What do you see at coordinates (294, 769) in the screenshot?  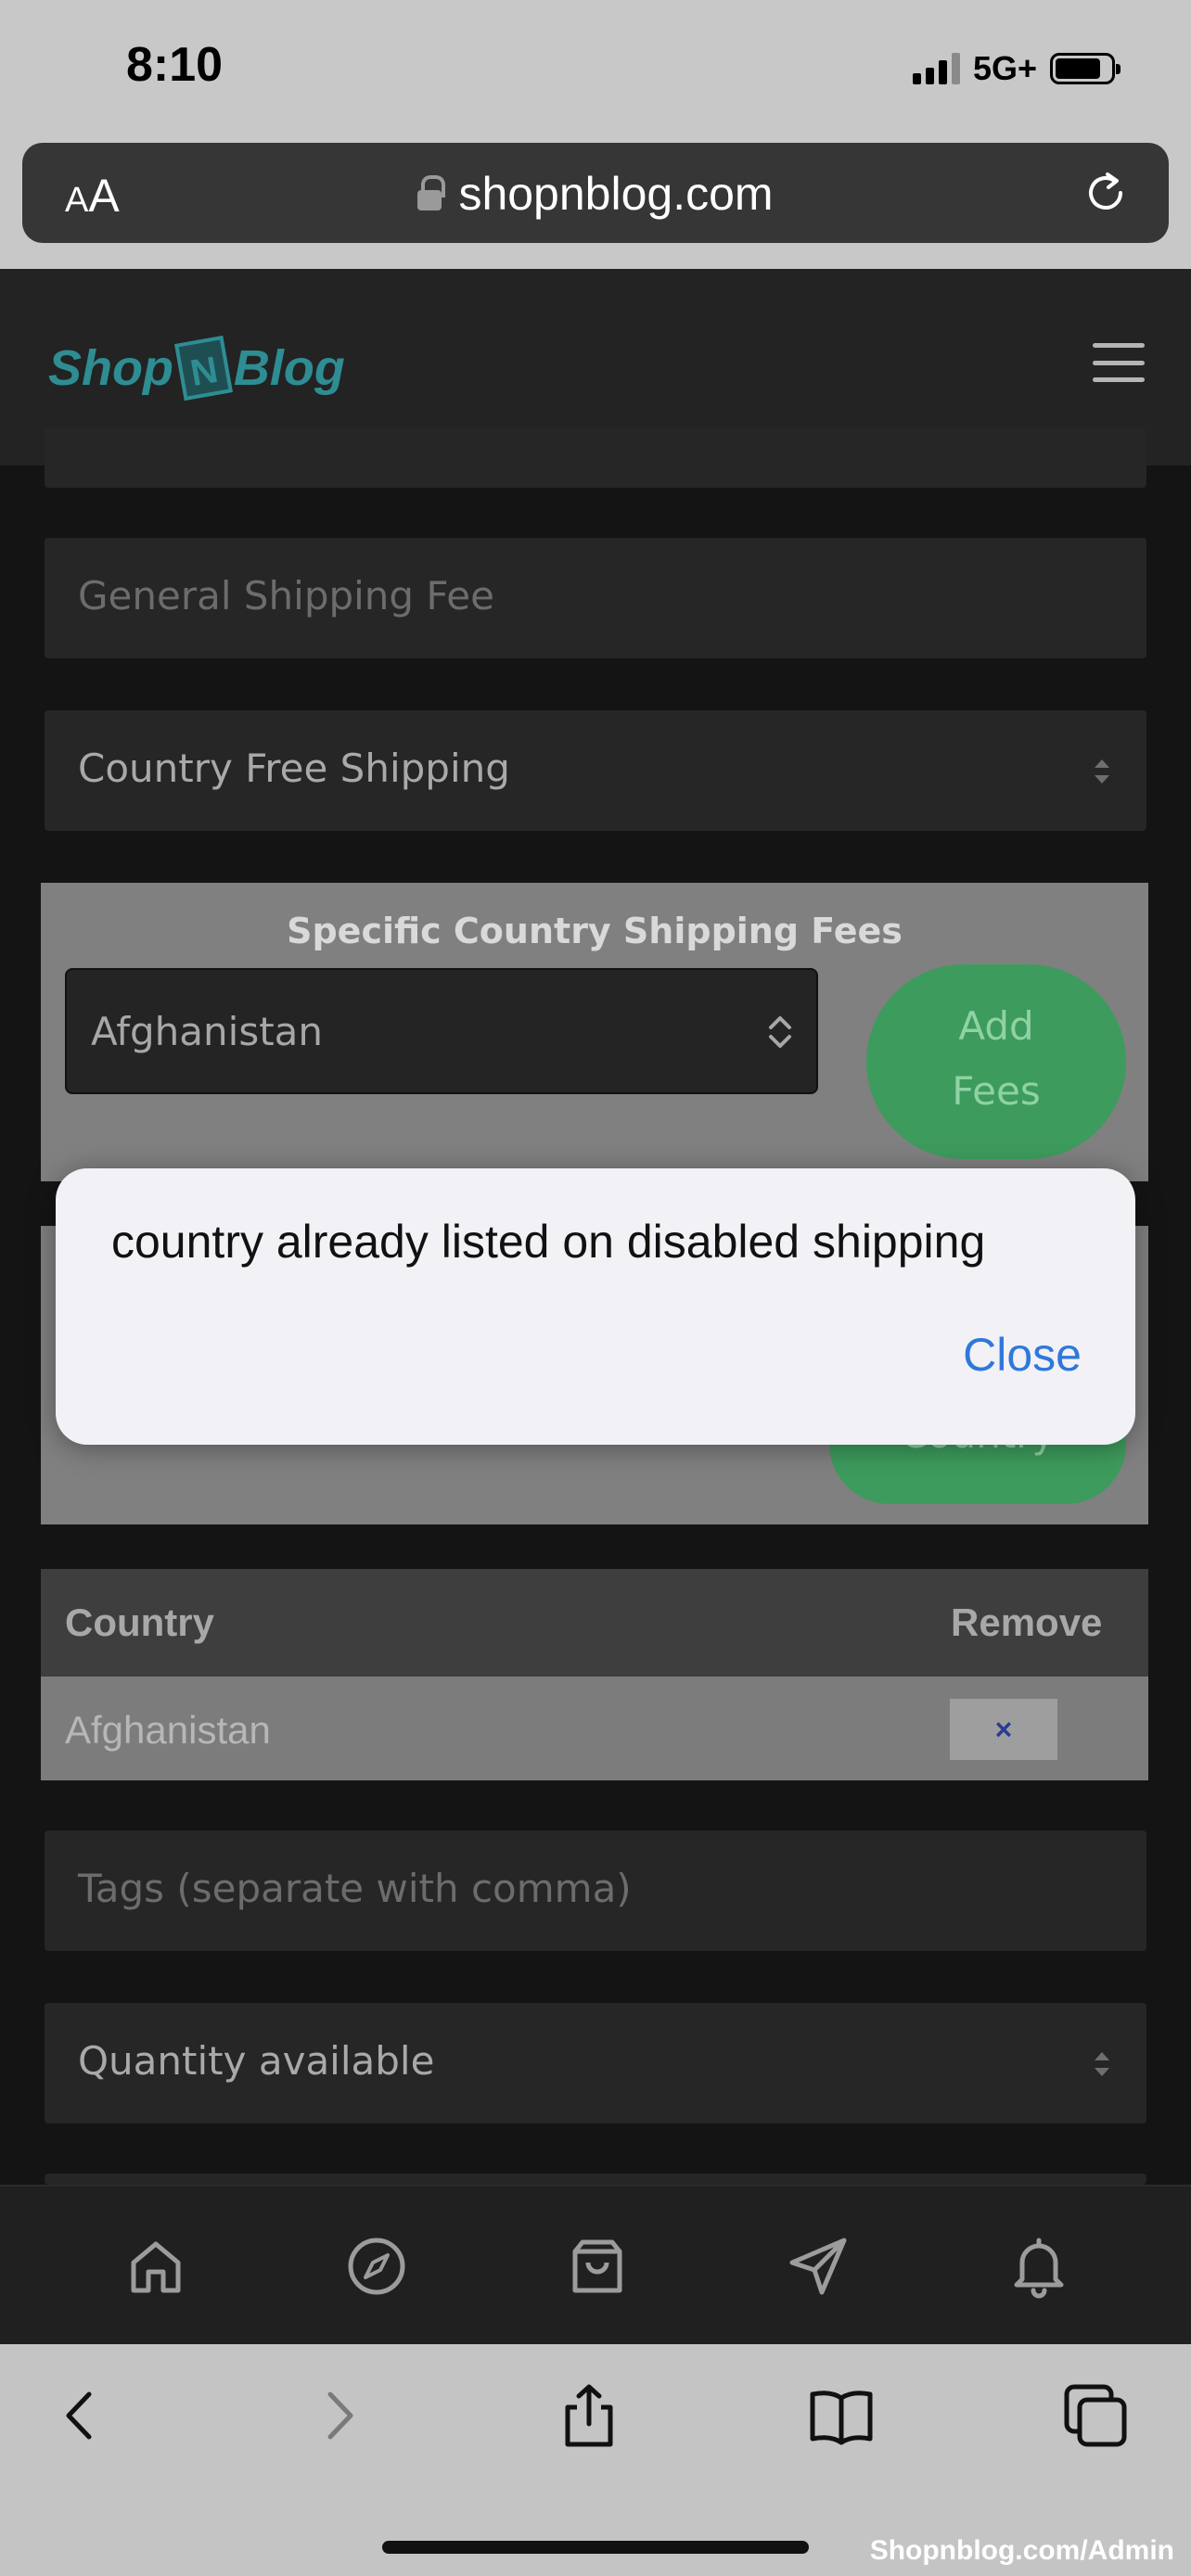 I see `country-free-shipping-value: Country Free Shipping` at bounding box center [294, 769].